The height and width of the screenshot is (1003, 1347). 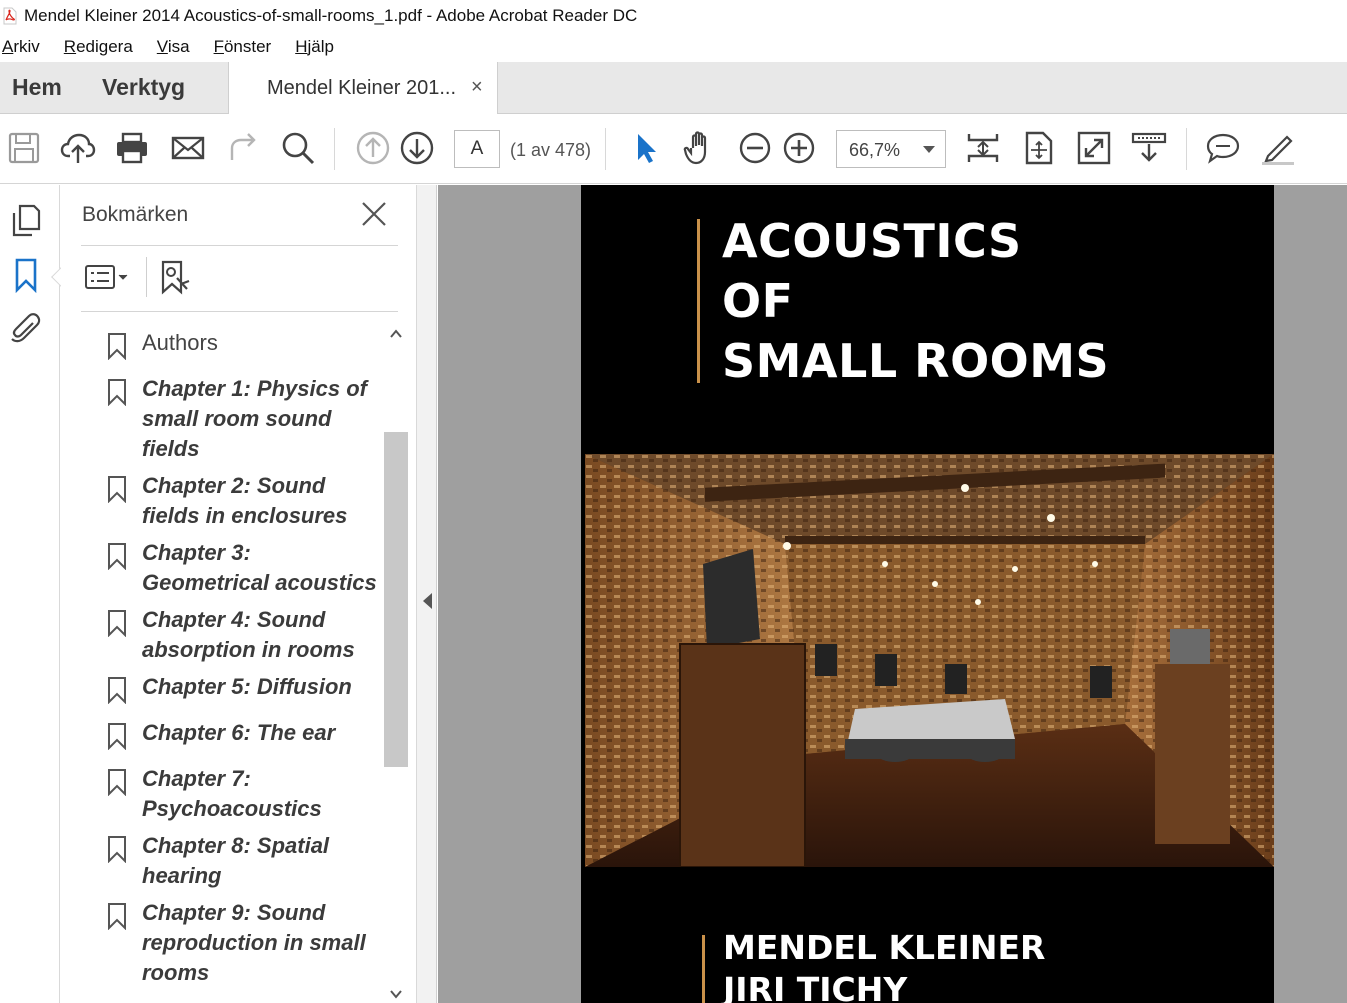 I want to click on hand-tool-icon, so click(x=700, y=148).